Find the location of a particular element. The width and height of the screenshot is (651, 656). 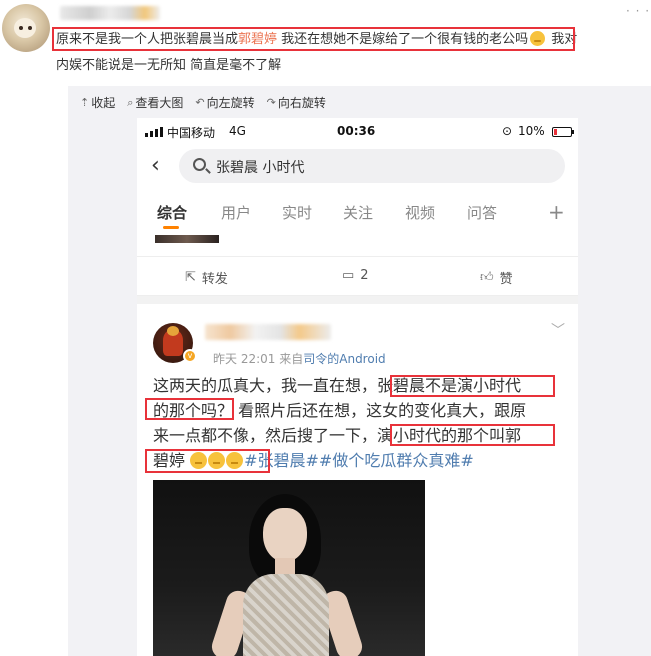

photo-dress is located at coordinates (286, 615).